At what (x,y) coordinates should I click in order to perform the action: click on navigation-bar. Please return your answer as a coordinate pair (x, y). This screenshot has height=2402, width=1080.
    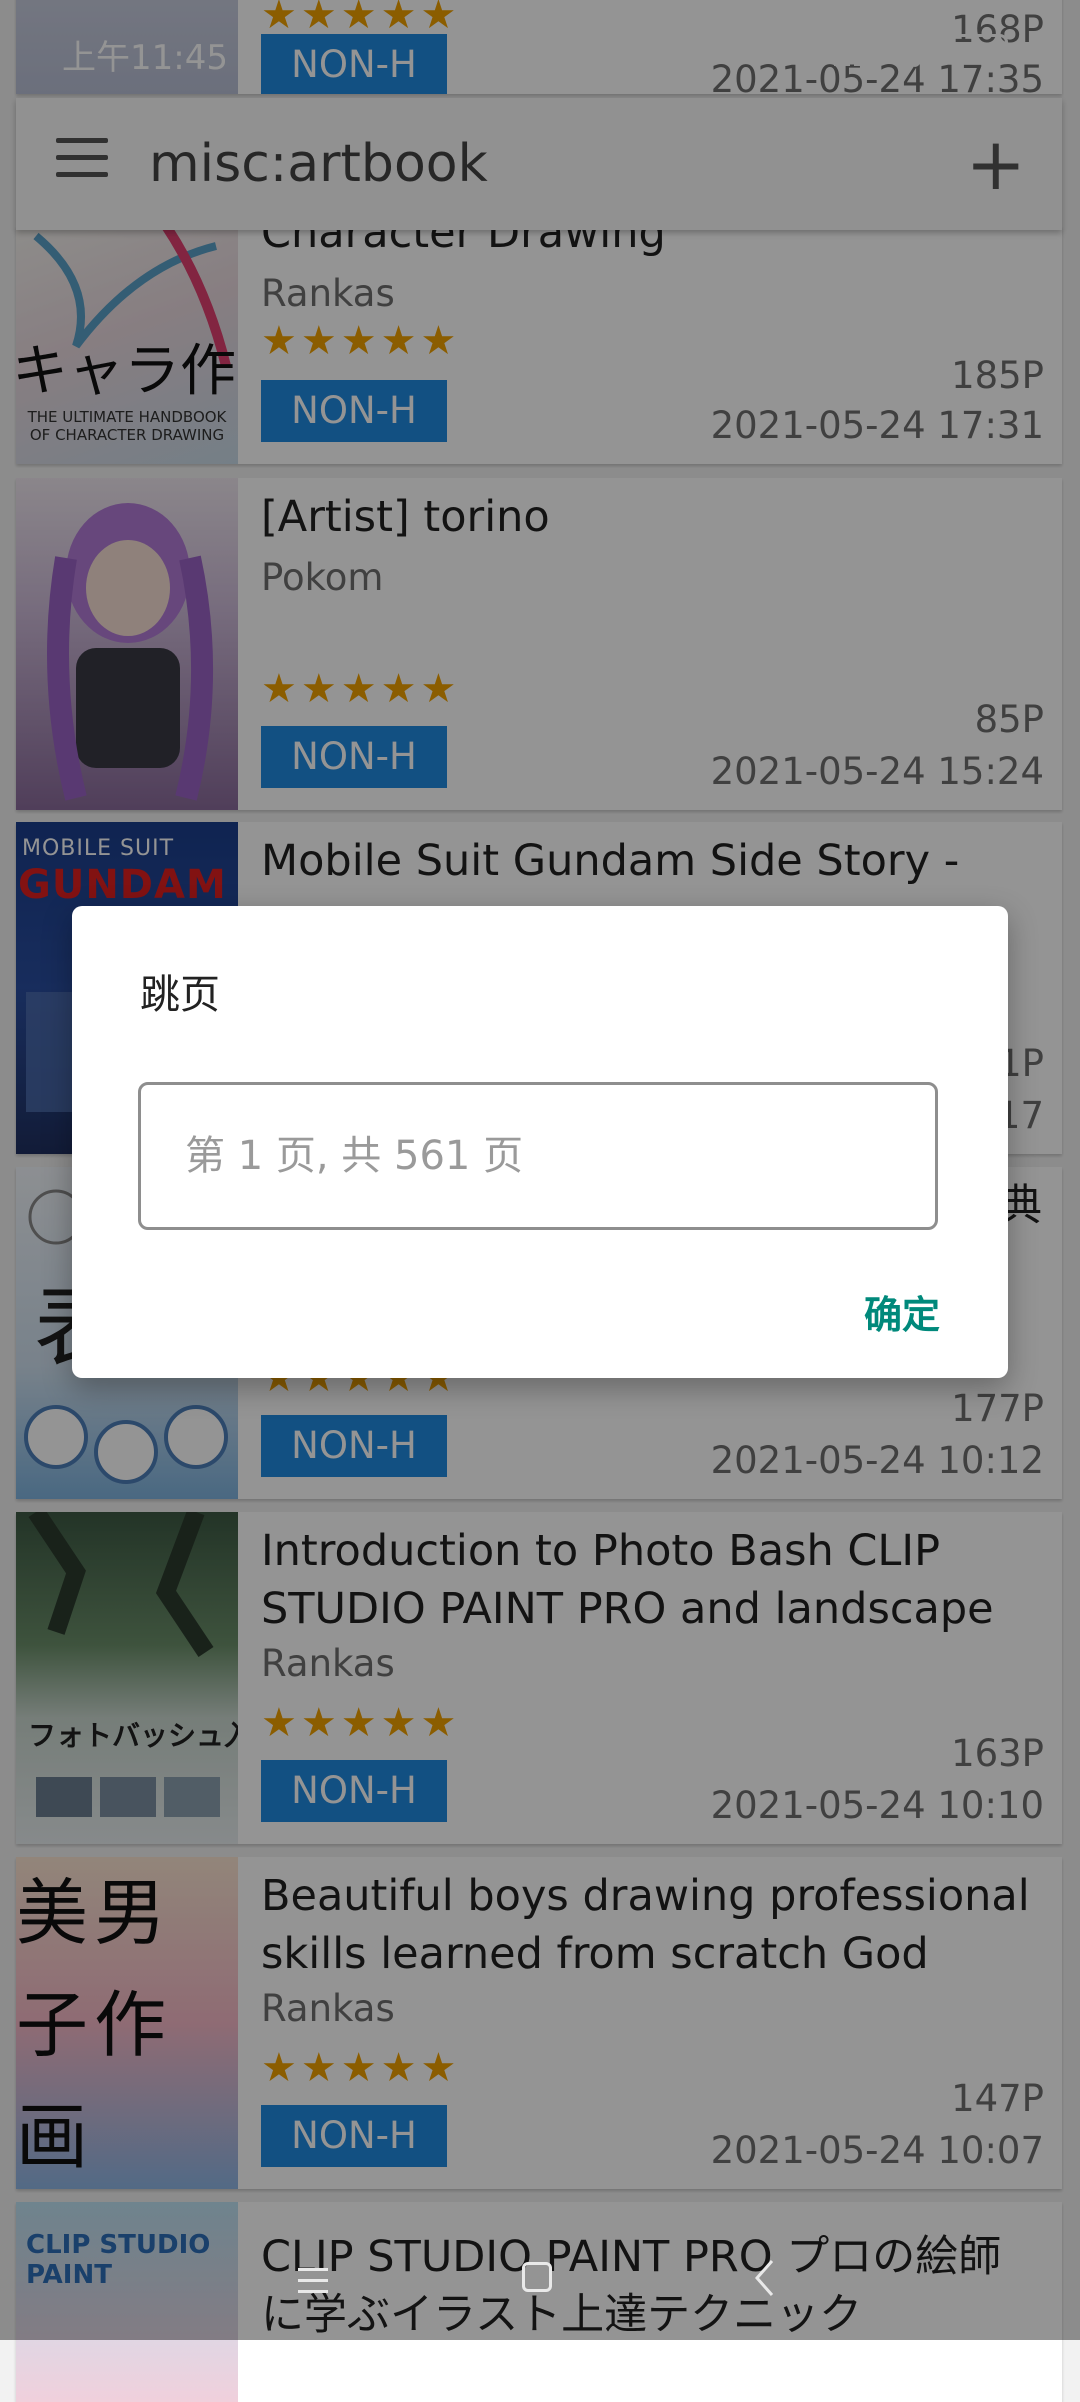
    Looking at the image, I should click on (540, 2270).